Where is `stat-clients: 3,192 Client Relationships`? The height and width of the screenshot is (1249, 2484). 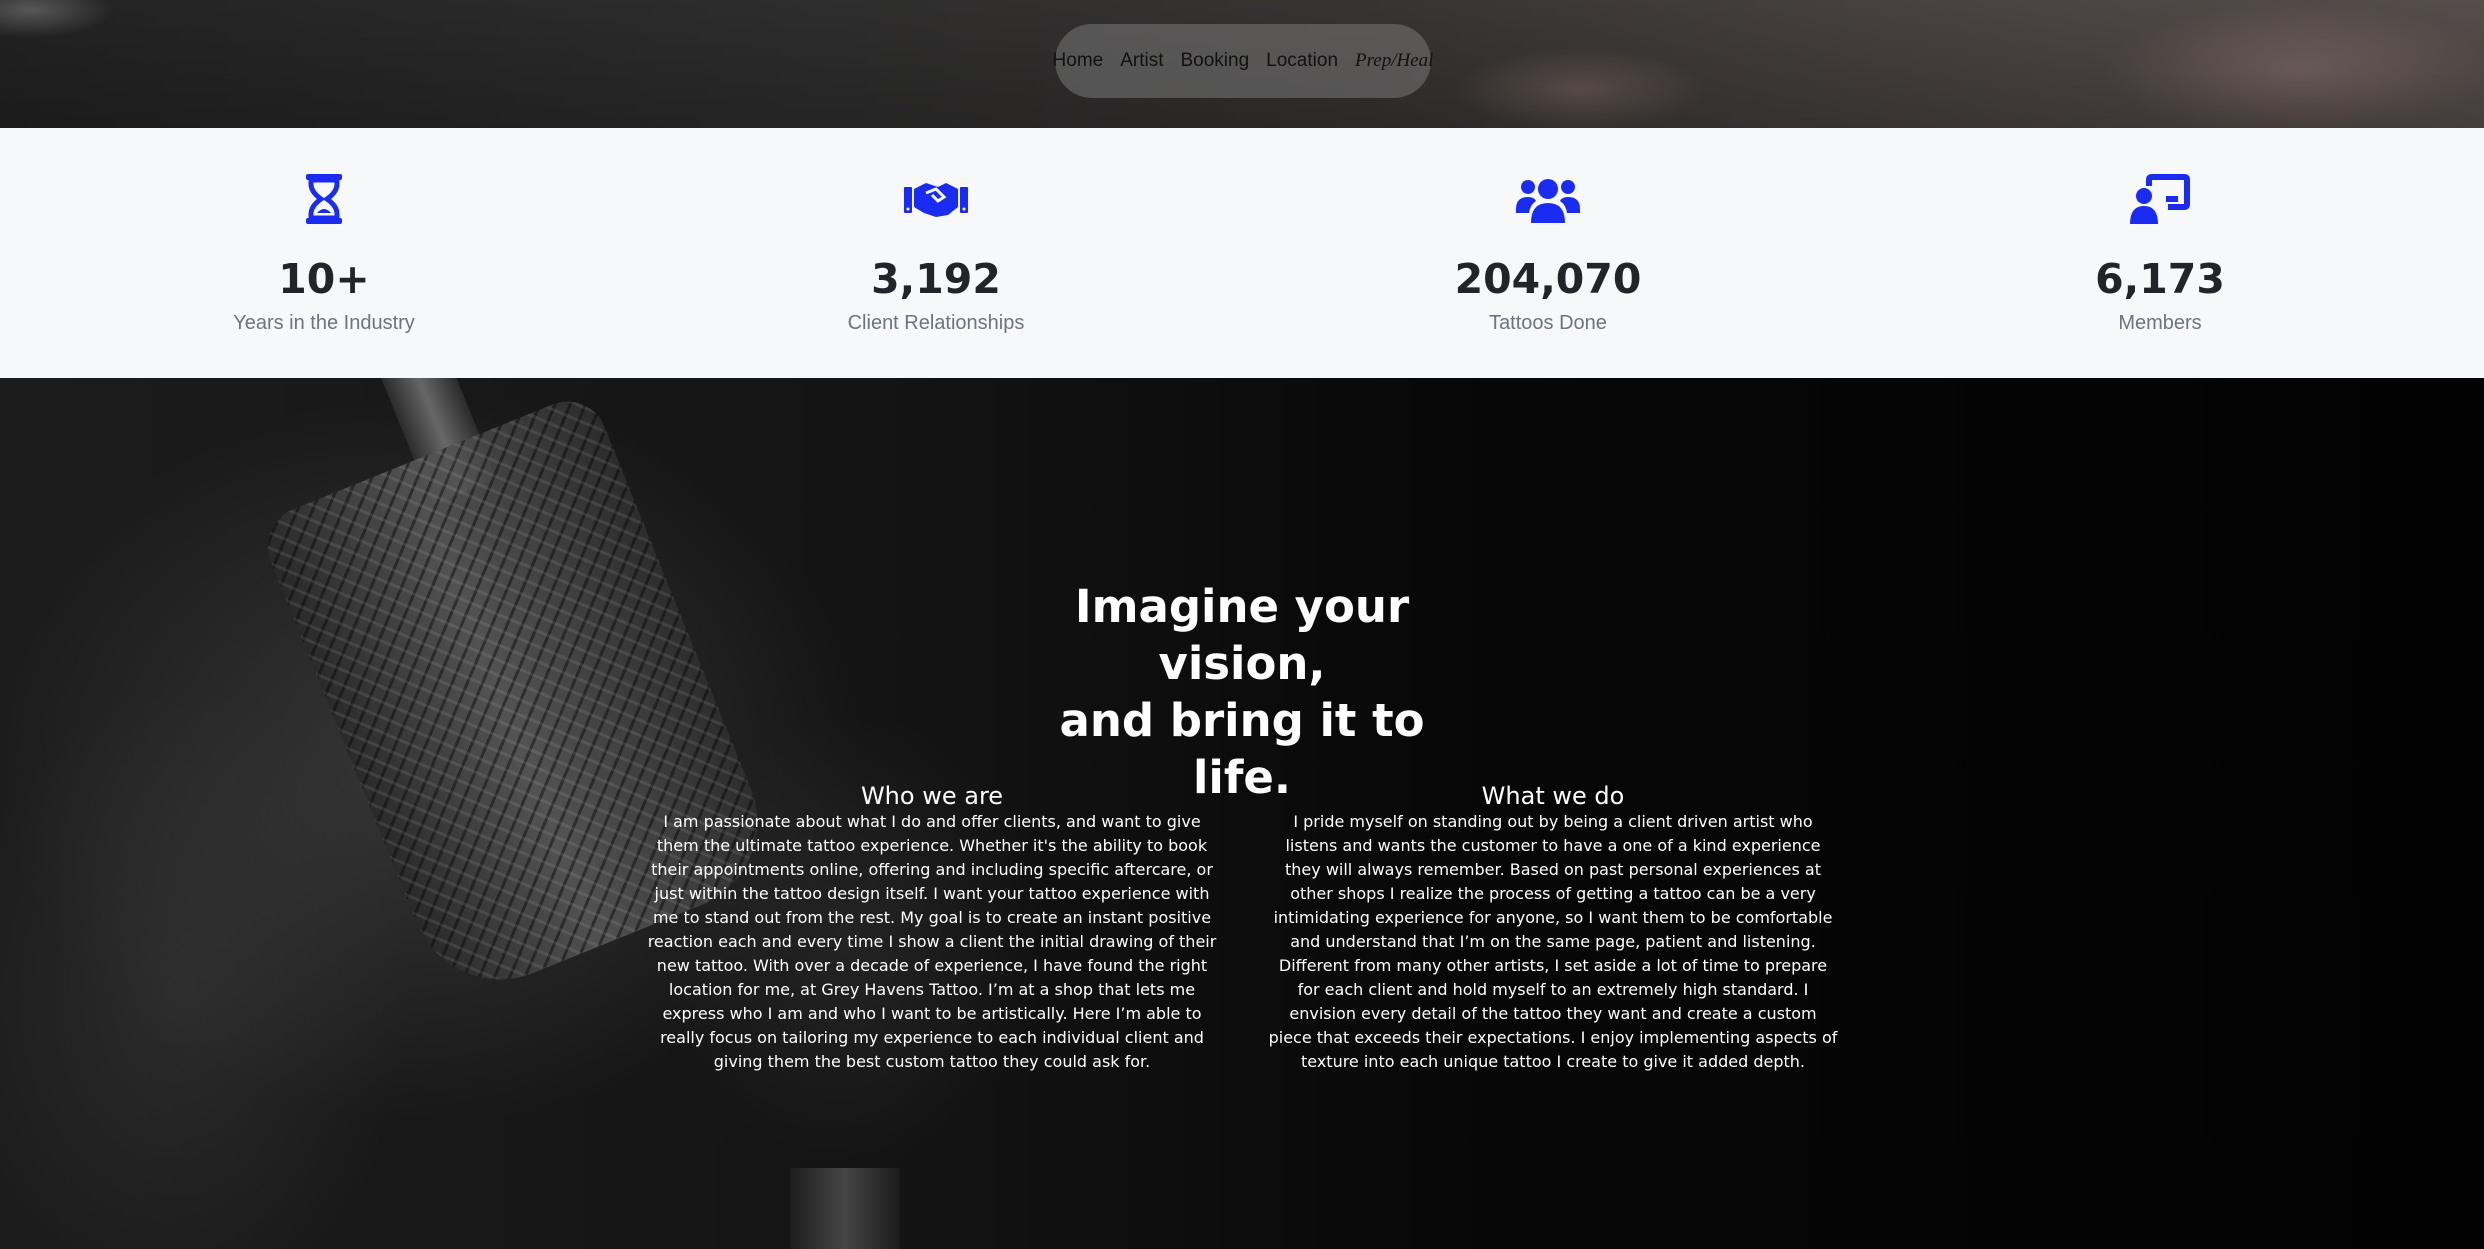
stat-clients: 3,192 Client Relationships is located at coordinates (936, 253).